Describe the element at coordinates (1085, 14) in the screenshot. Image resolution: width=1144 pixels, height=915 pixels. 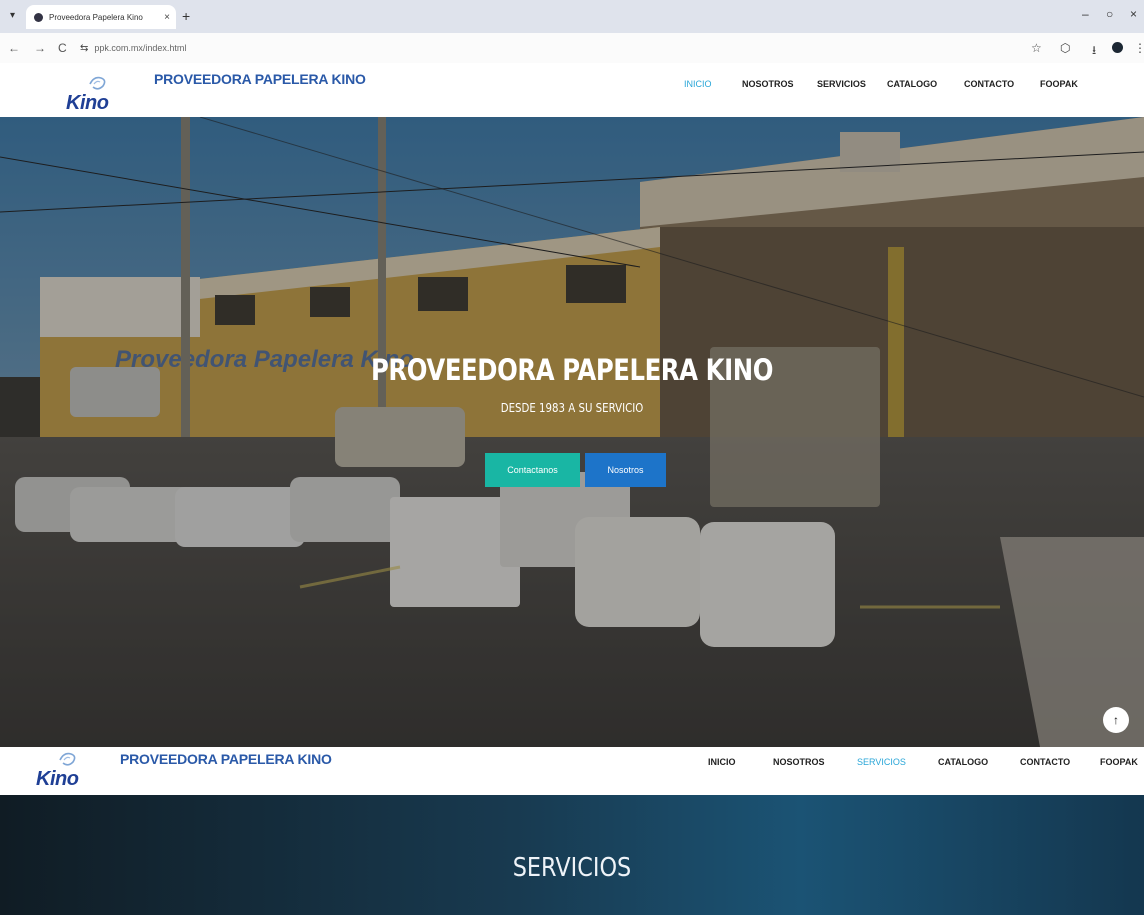
I see `minimize-icon: –` at that location.